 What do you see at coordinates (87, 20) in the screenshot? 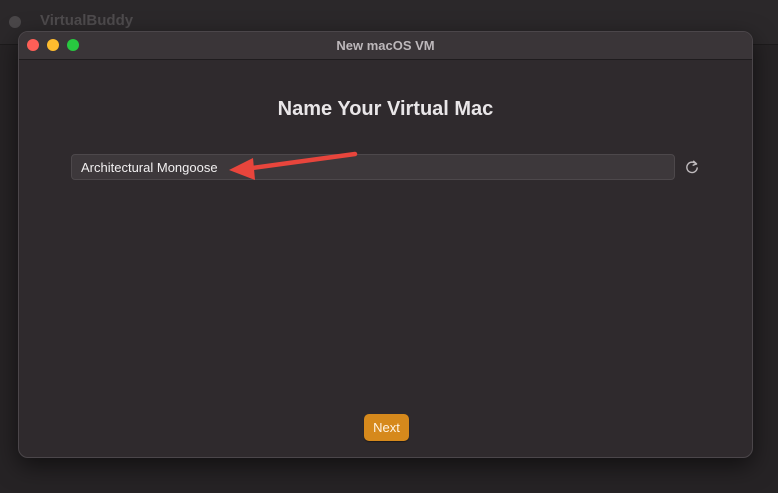
I see `background-app-title: VirtualBuddy` at bounding box center [87, 20].